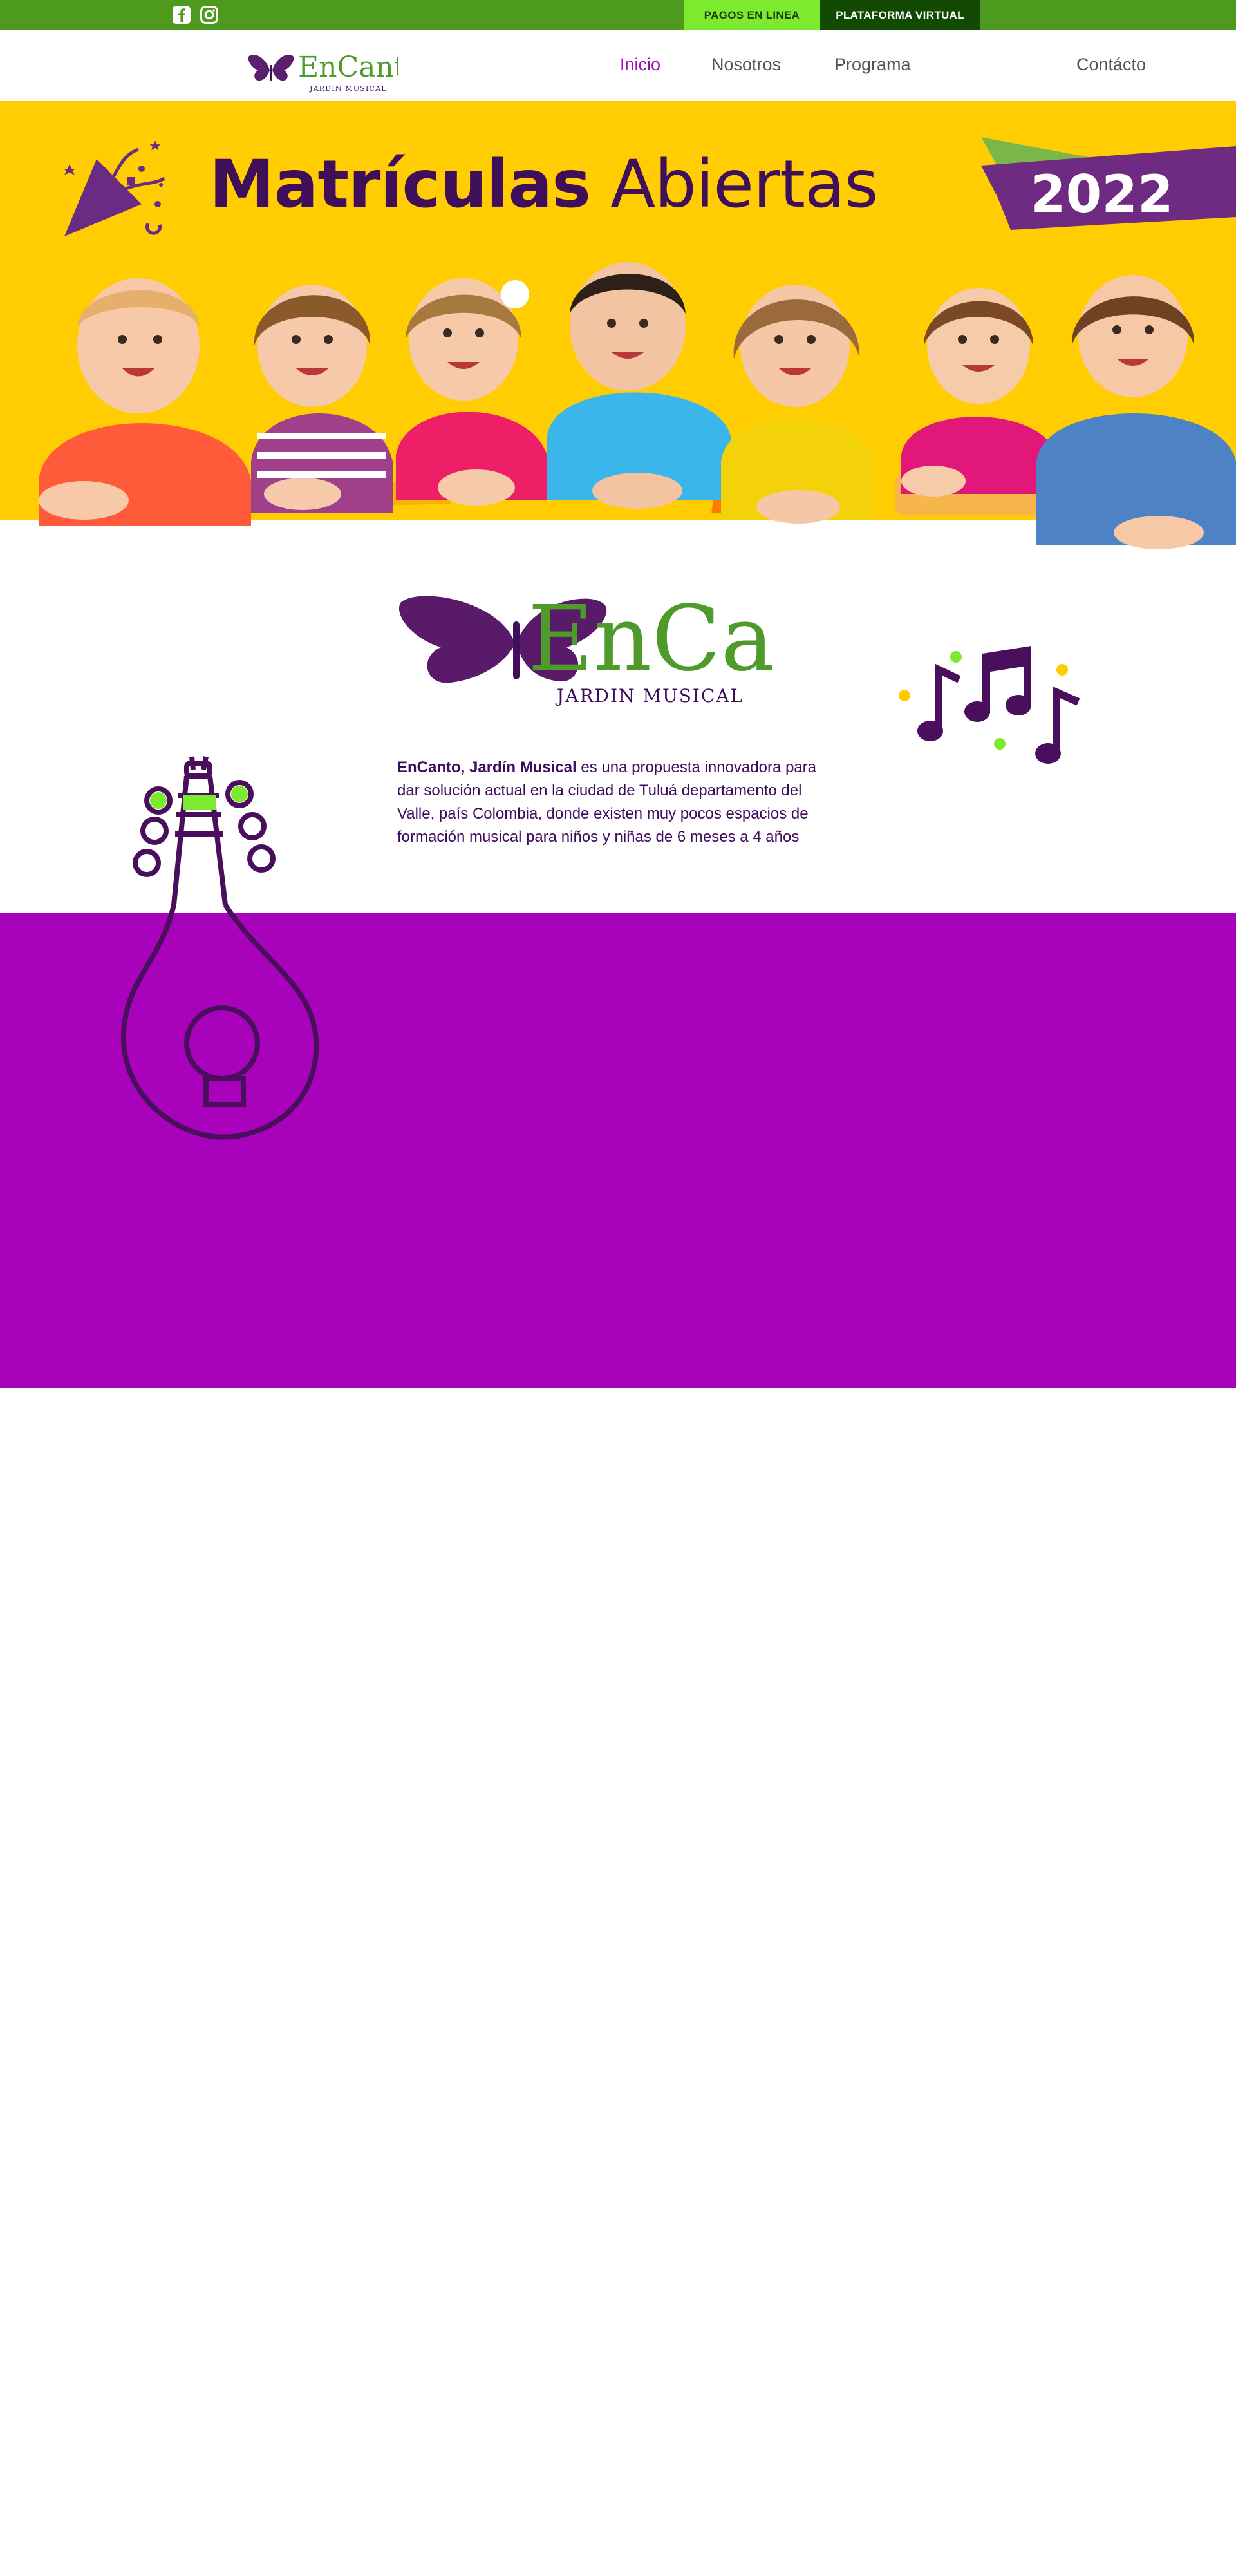 Image resolution: width=1236 pixels, height=2576 pixels. I want to click on music-notes-icon, so click(990, 705).